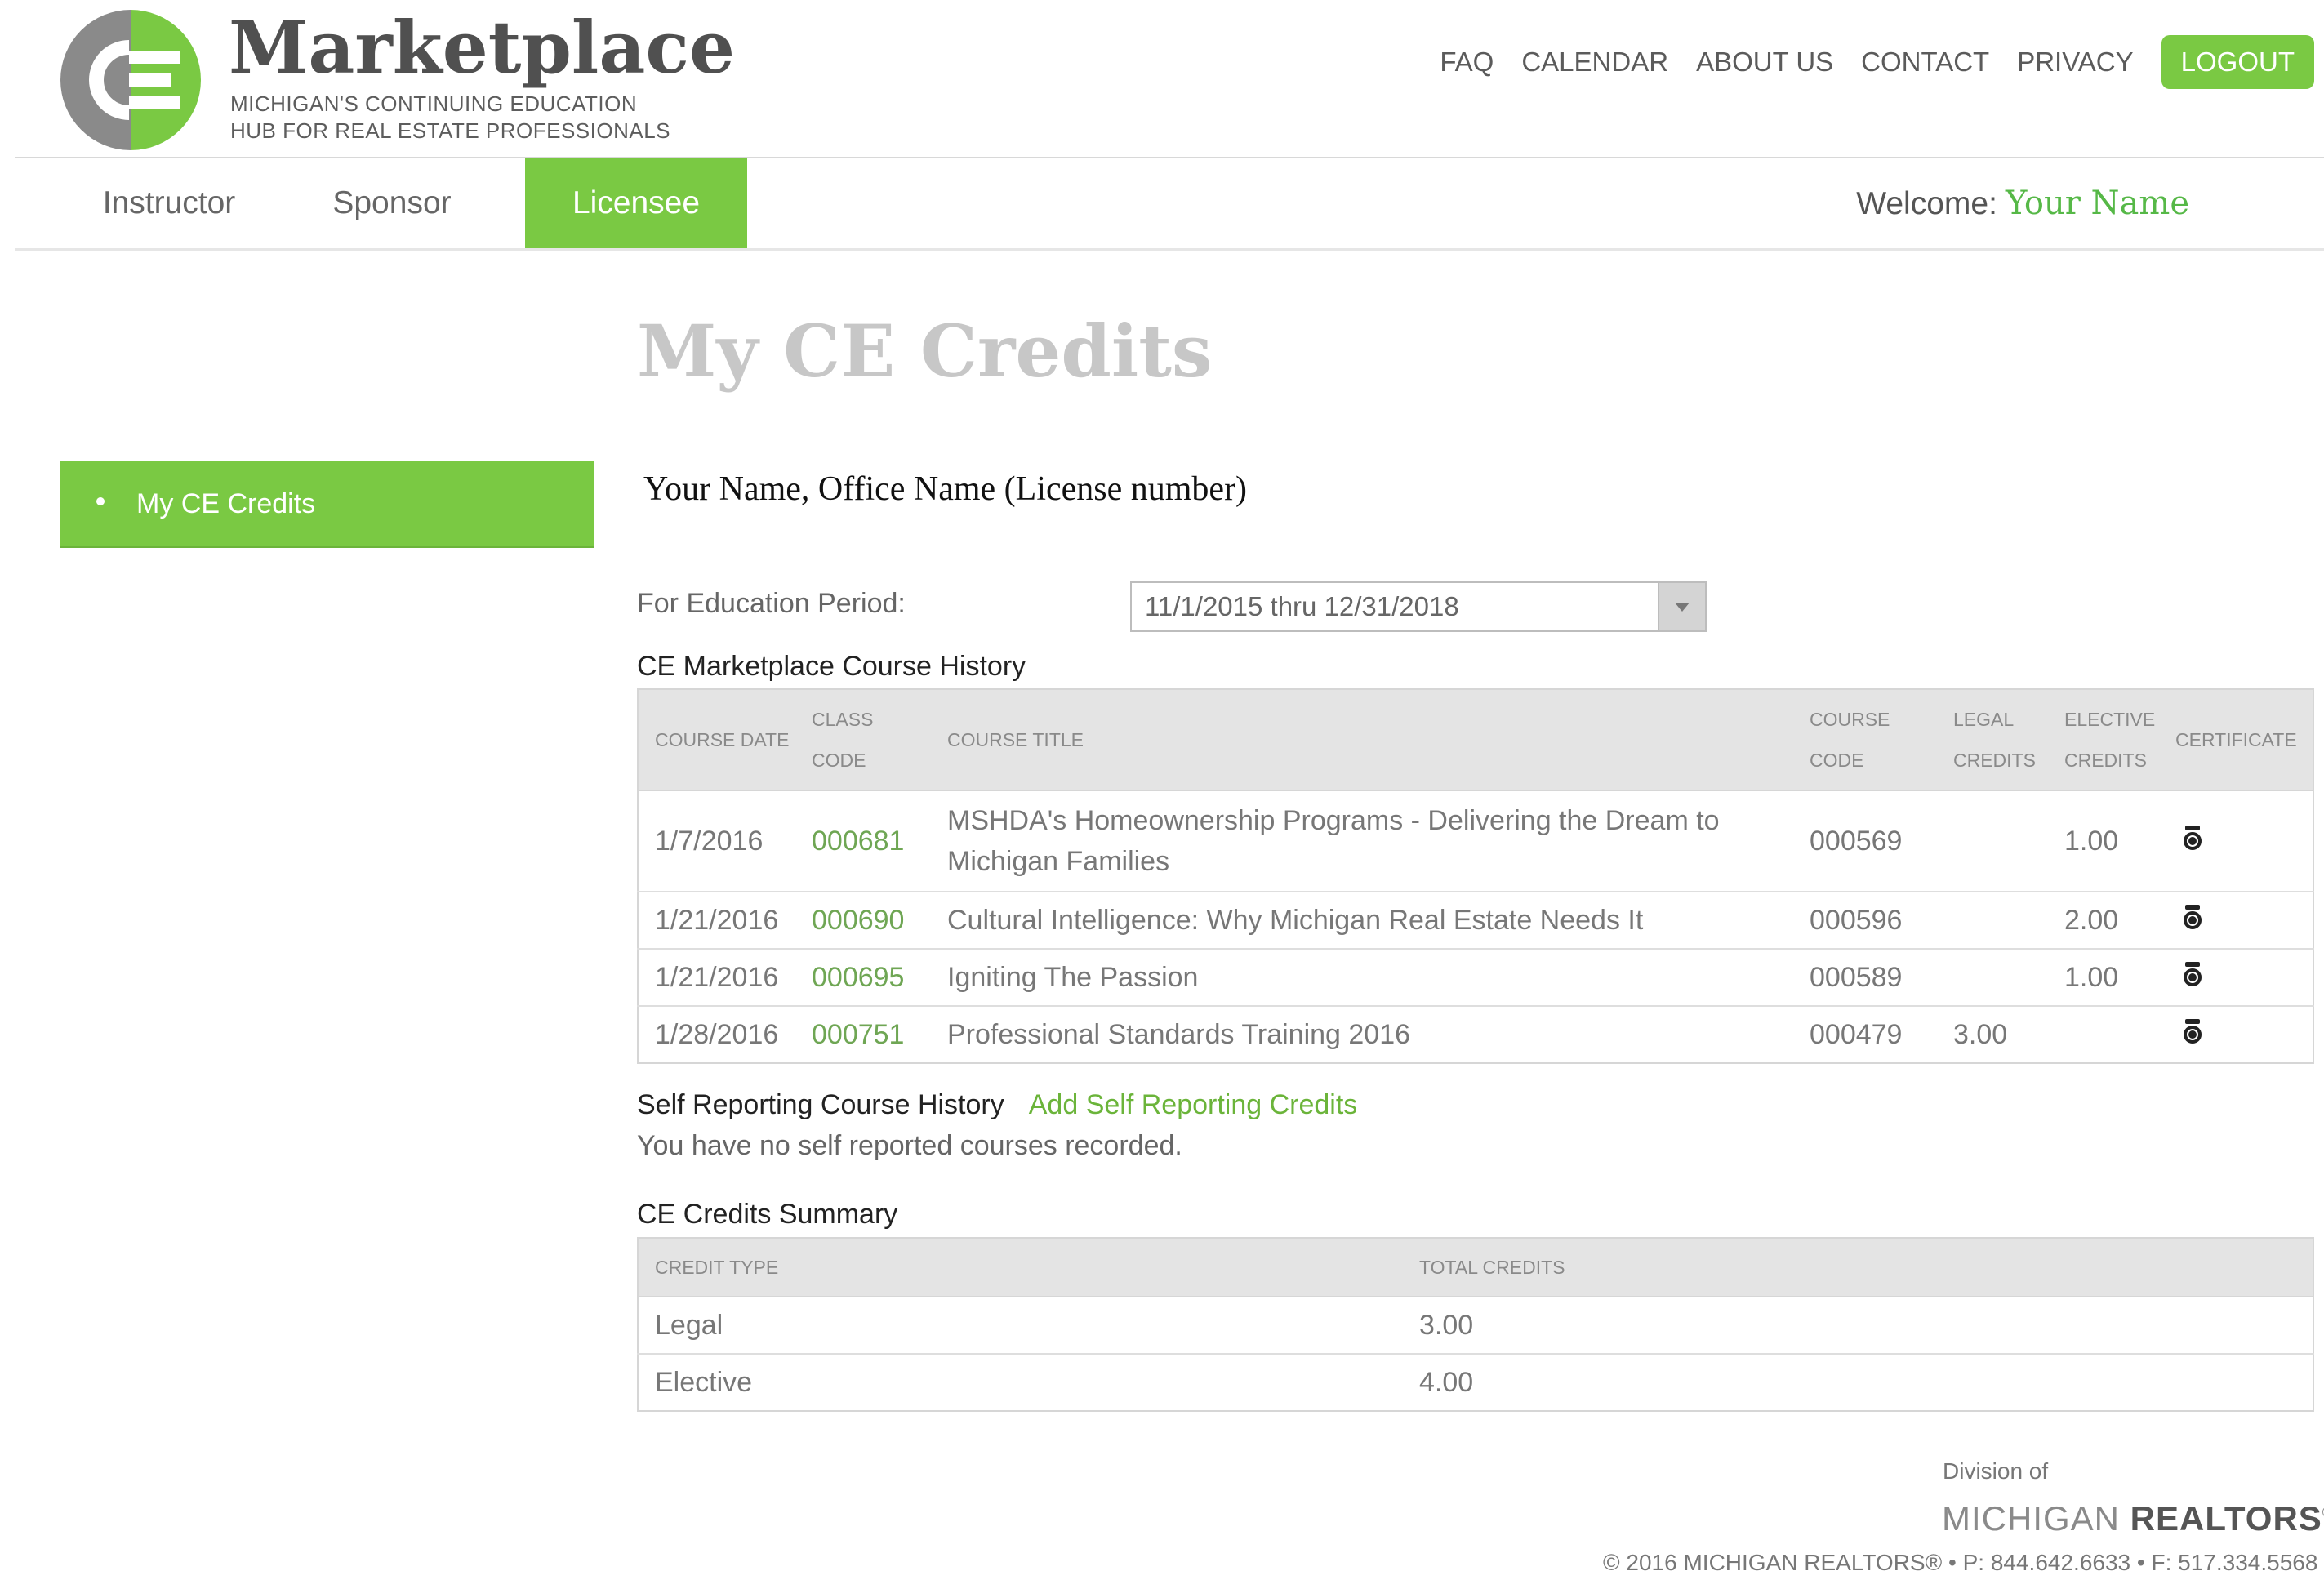 The width and height of the screenshot is (2324, 1580). I want to click on col-class-code-line2: CODE, so click(839, 761).